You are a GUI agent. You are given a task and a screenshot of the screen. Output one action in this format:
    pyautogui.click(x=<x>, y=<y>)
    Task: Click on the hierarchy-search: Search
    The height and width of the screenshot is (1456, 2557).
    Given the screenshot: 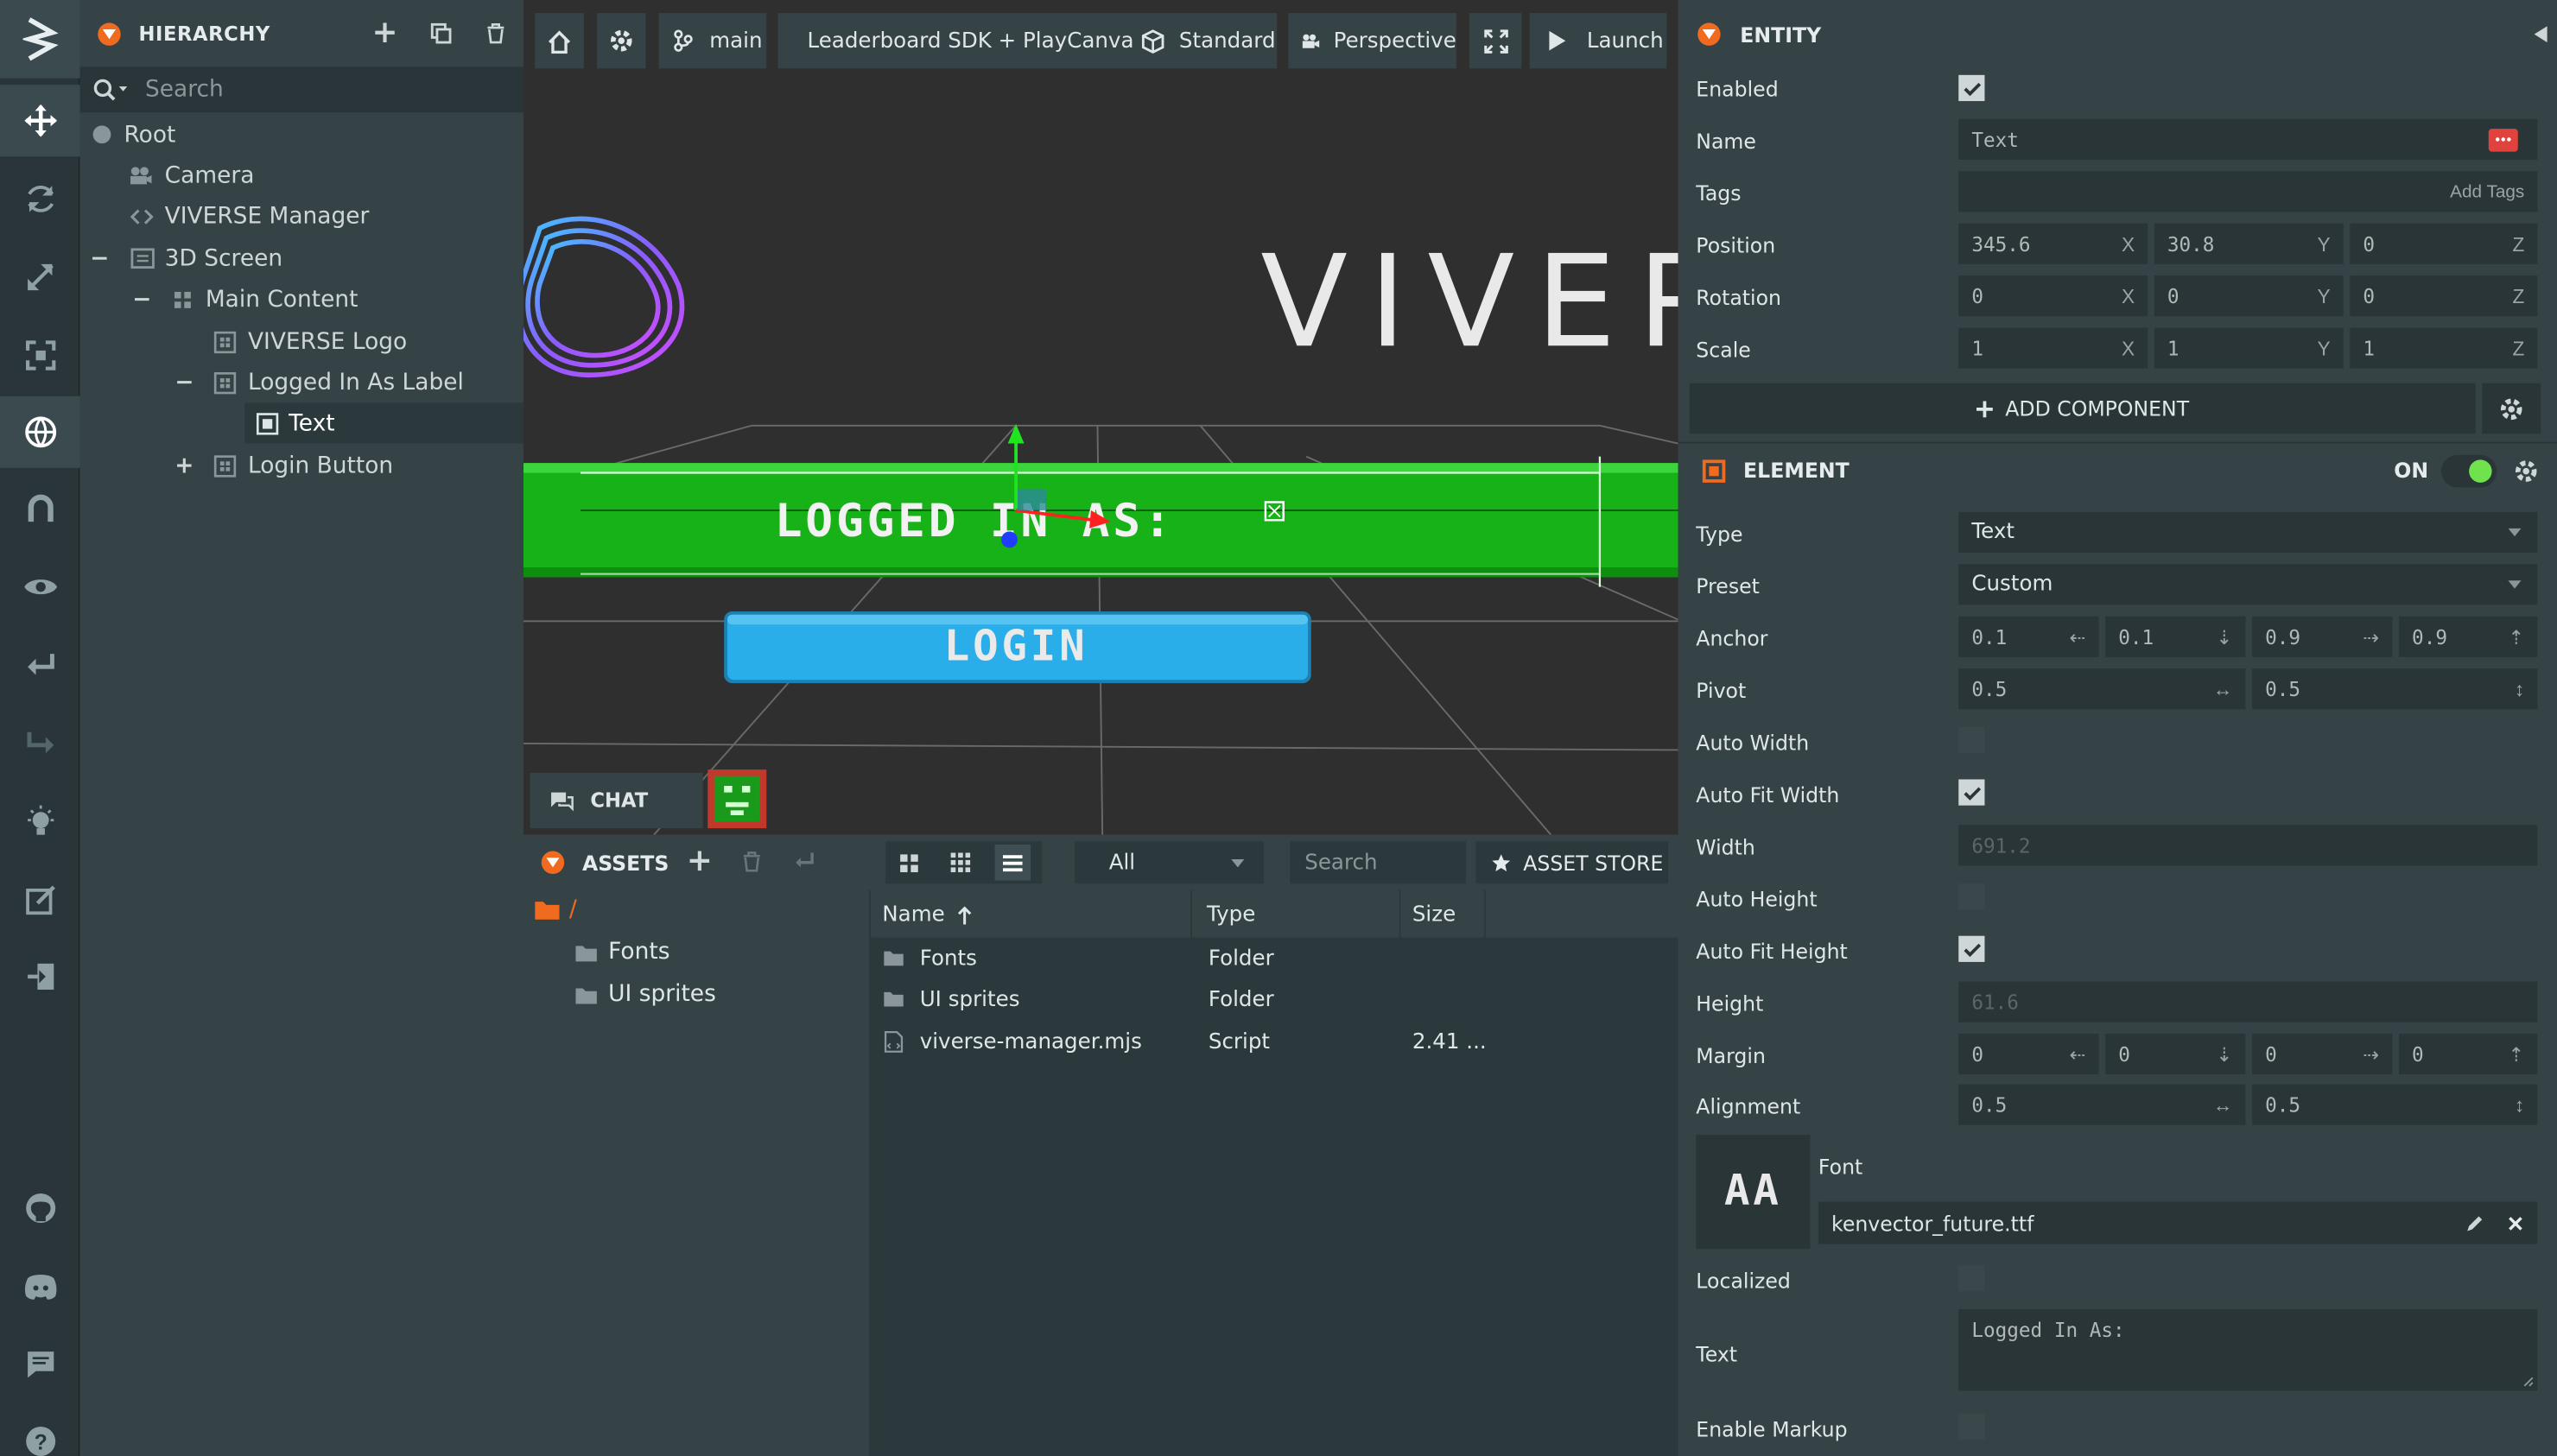 What is the action you would take?
    pyautogui.click(x=301, y=90)
    